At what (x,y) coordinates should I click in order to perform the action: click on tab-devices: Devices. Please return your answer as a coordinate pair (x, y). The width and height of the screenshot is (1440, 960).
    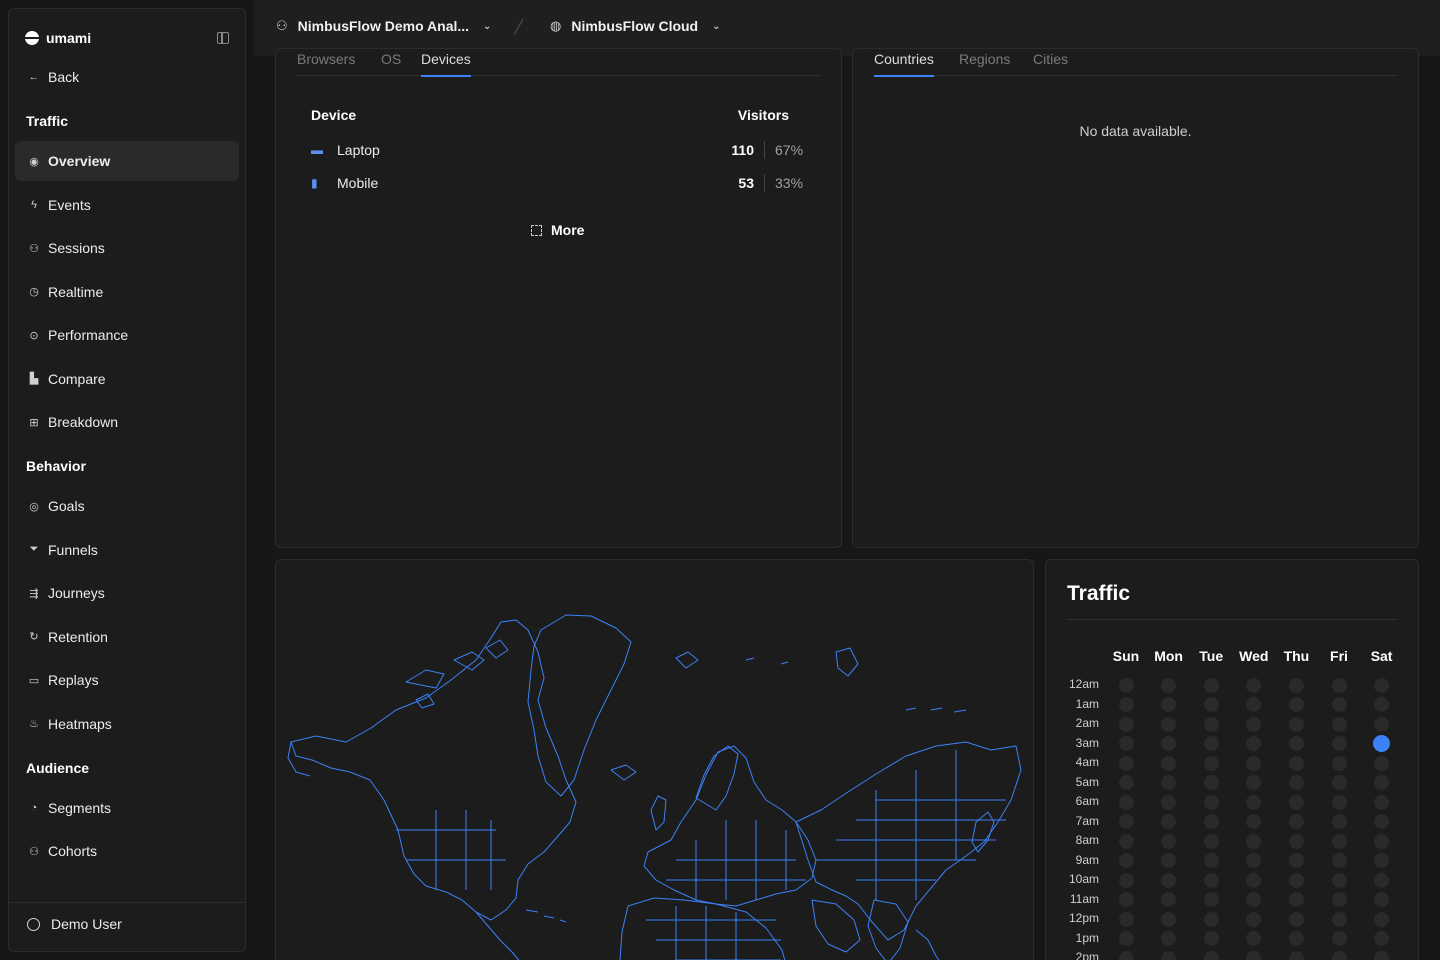
    Looking at the image, I should click on (446, 64).